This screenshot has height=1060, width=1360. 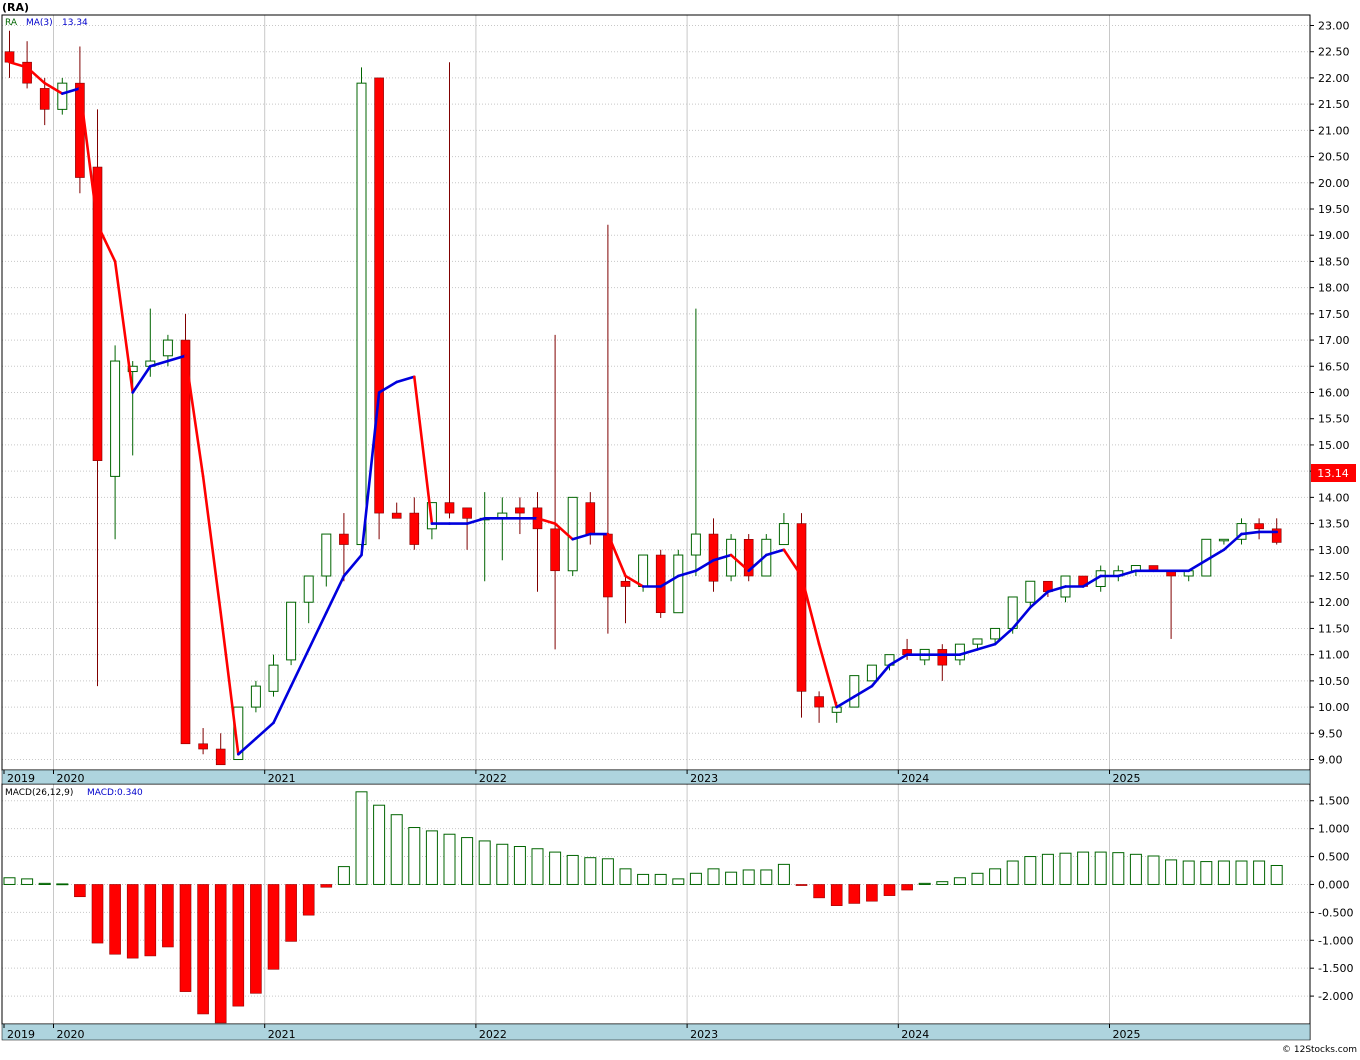 I want to click on price-tick-label: 22.50, so click(x=1334, y=52).